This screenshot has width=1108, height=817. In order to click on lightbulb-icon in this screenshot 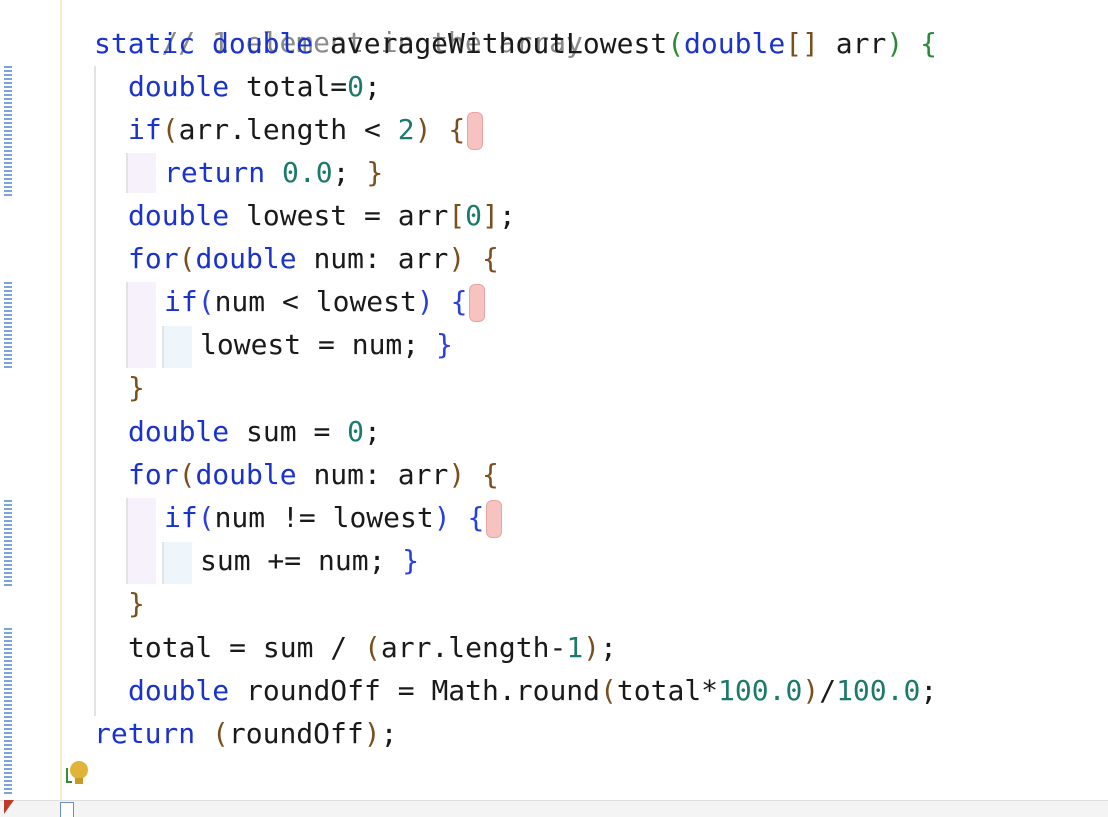, I will do `click(77, 773)`.